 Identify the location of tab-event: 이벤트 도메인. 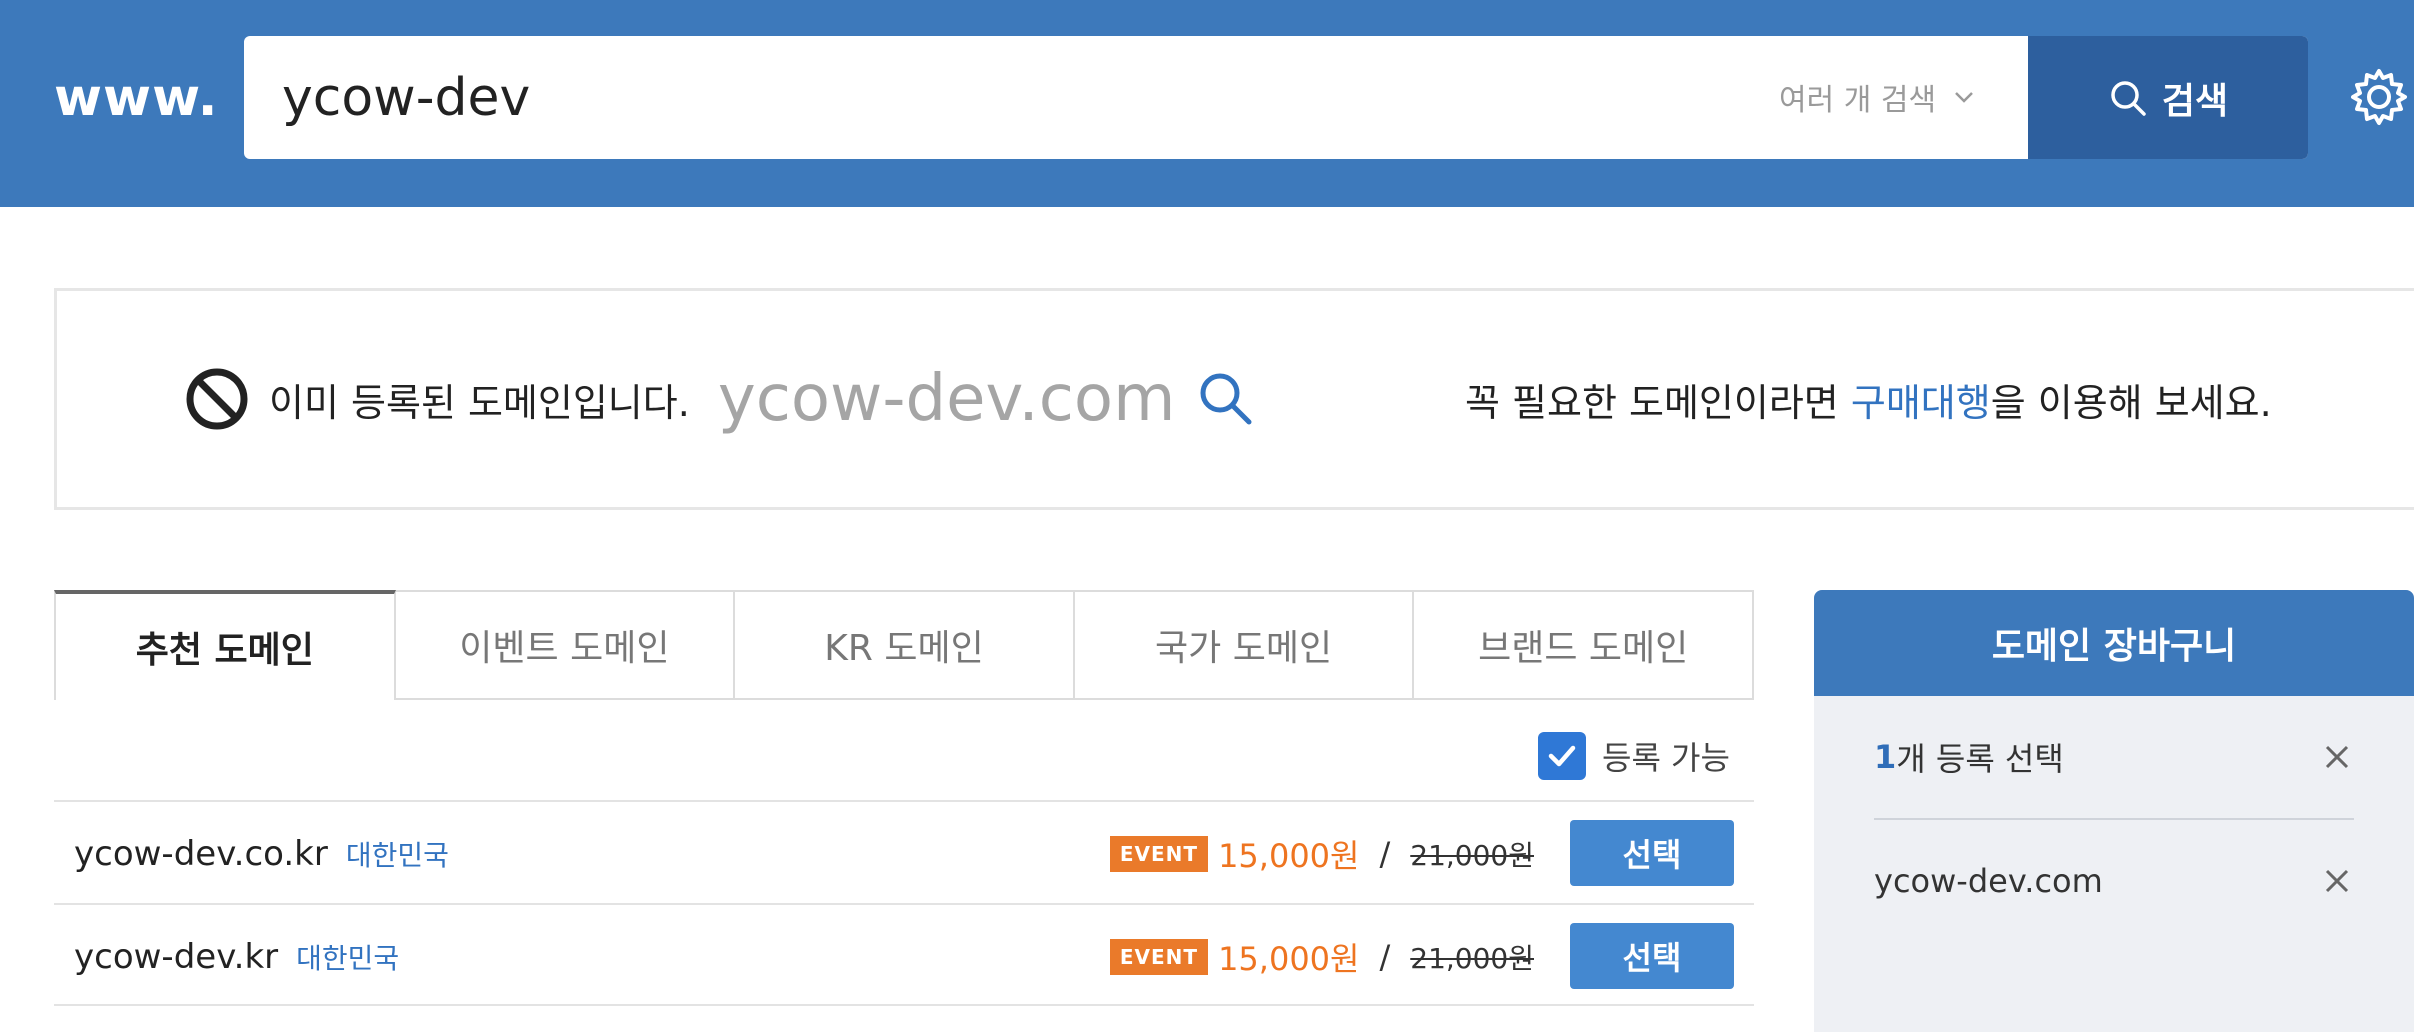
(565, 645).